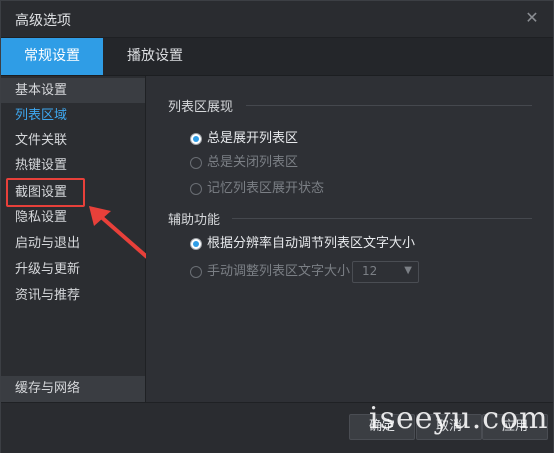 The image size is (554, 453). Describe the element at coordinates (73, 140) in the screenshot. I see `sidebar-item-file-association: 文件关联` at that location.